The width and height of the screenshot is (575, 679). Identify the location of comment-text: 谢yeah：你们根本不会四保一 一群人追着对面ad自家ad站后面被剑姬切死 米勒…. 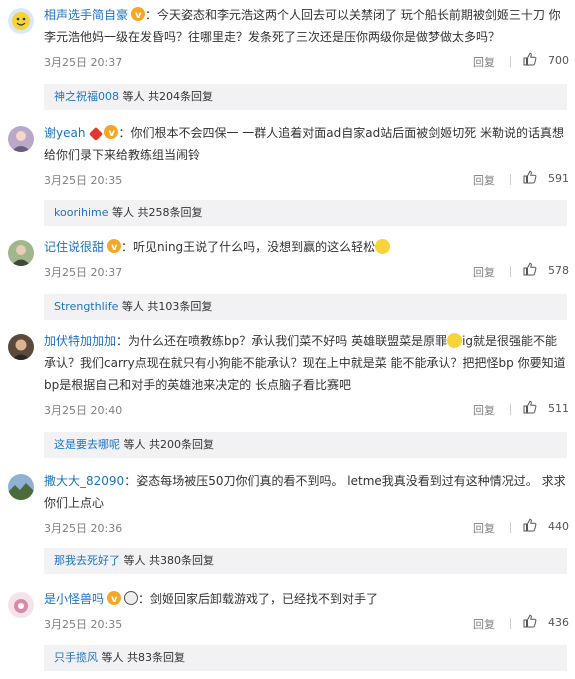
(306, 144).